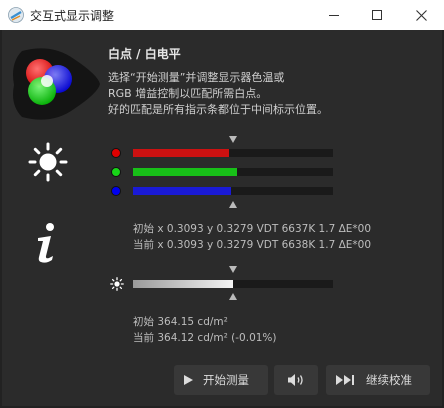 This screenshot has width=444, height=408. What do you see at coordinates (116, 191) in the screenshot?
I see `blue-indicator-dot` at bounding box center [116, 191].